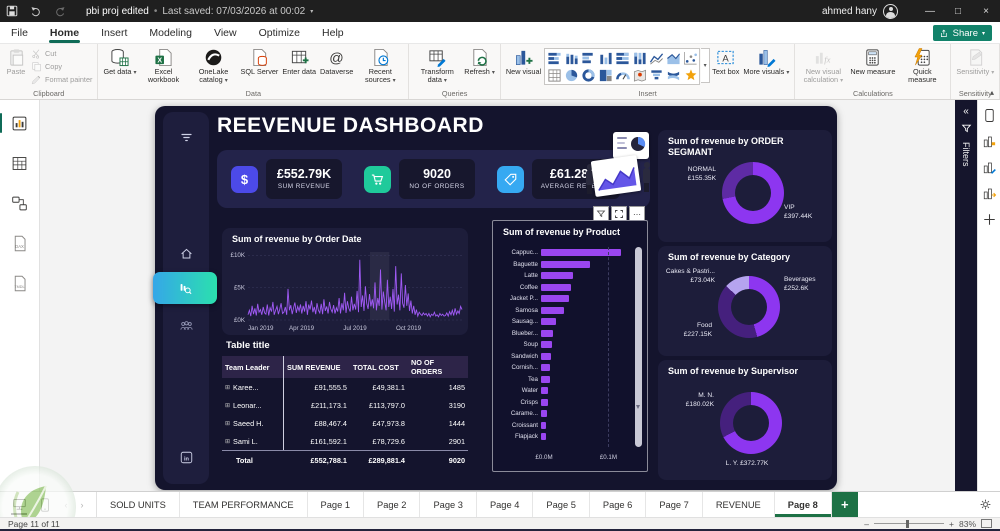 The height and width of the screenshot is (531, 1000). Describe the element at coordinates (966, 295) in the screenshot. I see `filters-pane-collapsed: « Filters` at that location.